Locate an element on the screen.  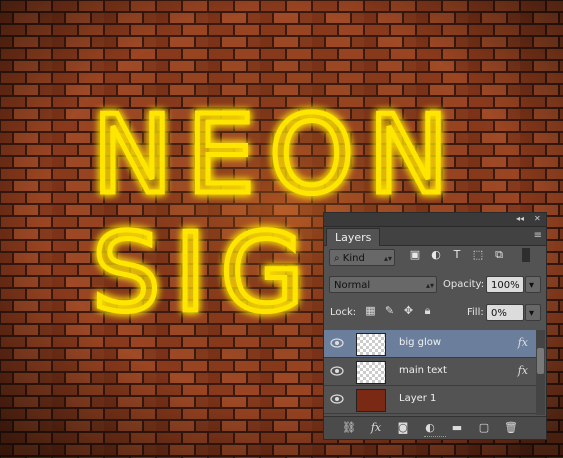
filter-toggle is located at coordinates (526, 255).